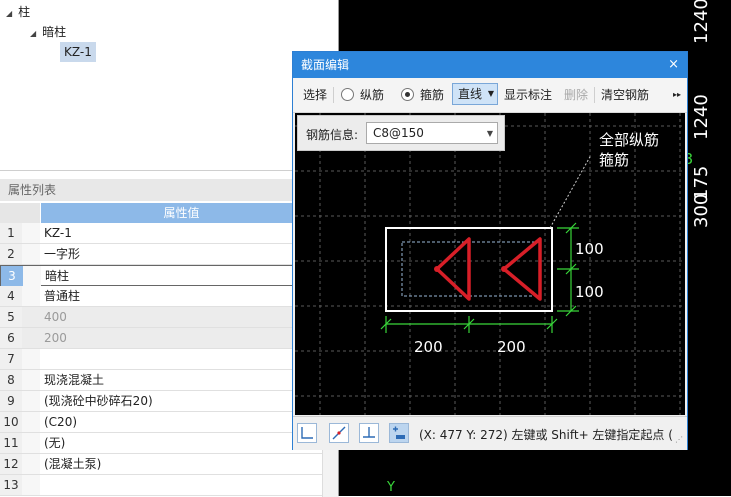 This screenshot has width=731, height=497. I want to click on property-value: KZ-1, so click(58, 233).